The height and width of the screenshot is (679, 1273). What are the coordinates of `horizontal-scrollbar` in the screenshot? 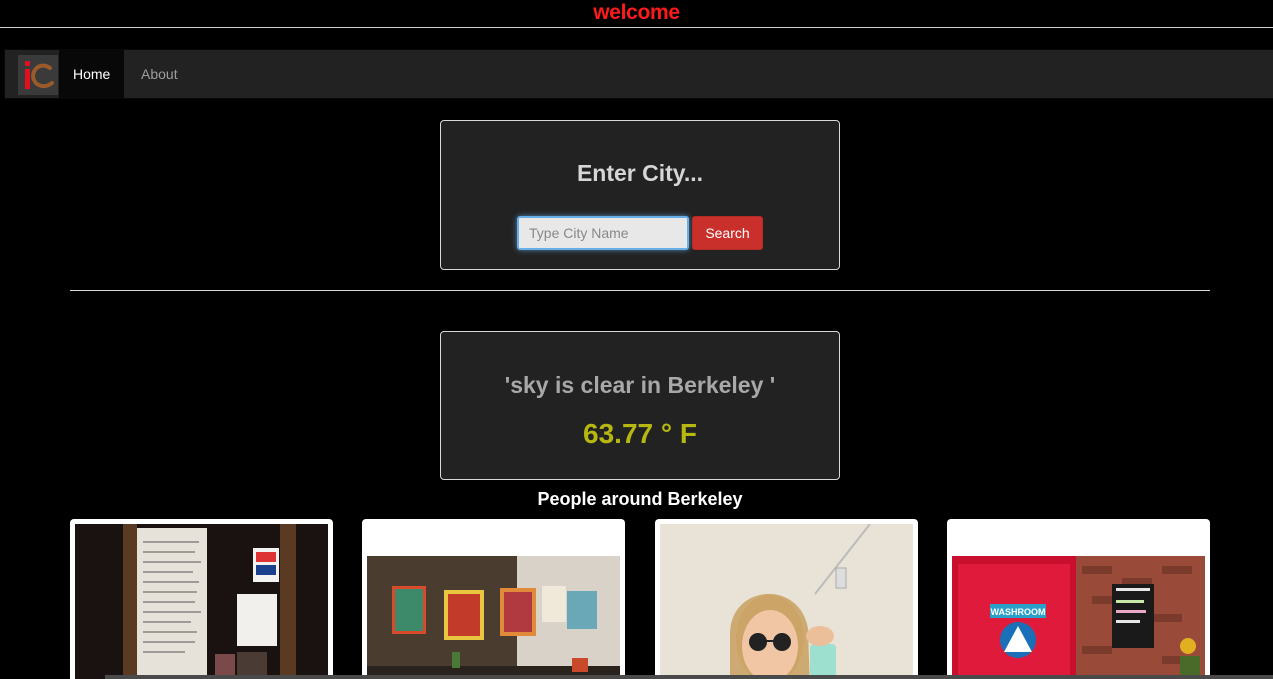 It's located at (689, 677).